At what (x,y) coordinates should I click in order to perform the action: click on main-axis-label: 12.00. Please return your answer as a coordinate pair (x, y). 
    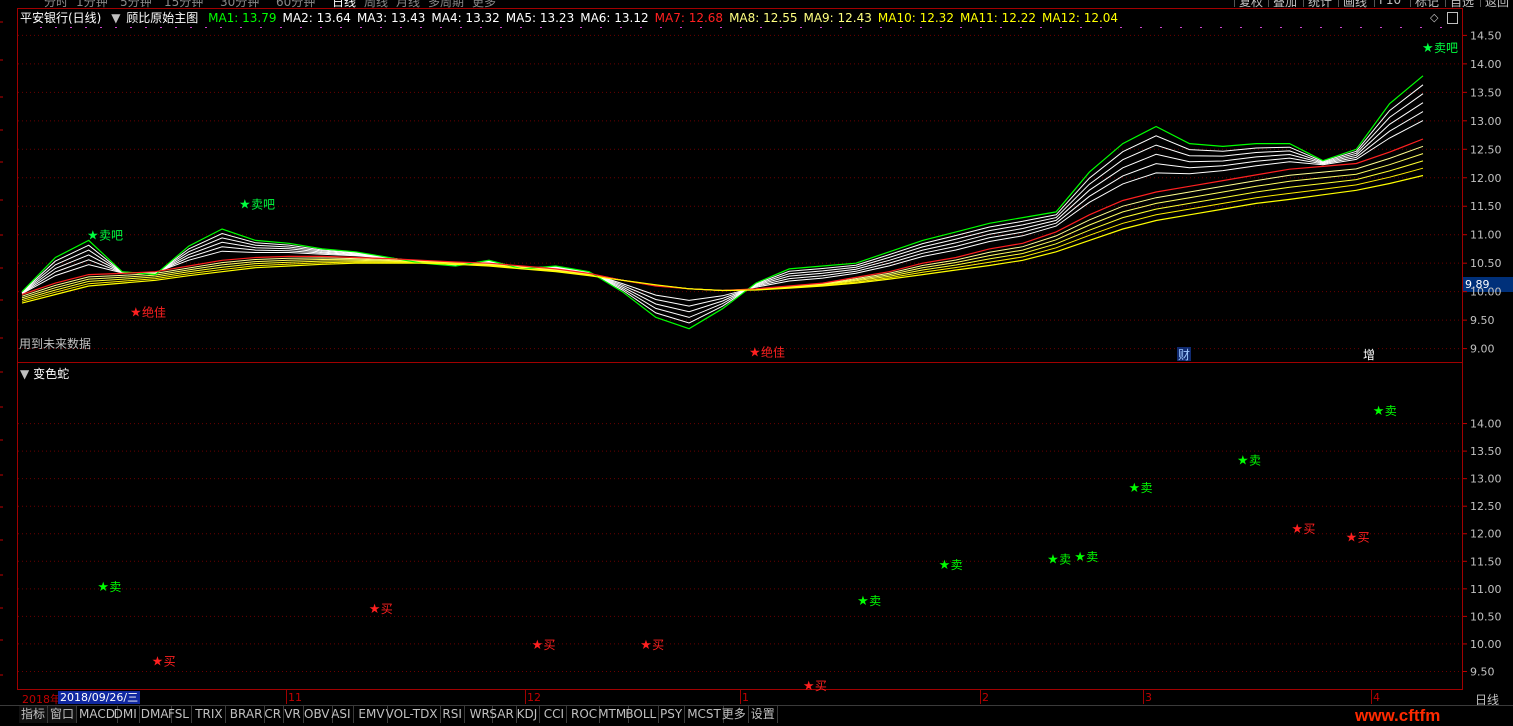
    Looking at the image, I should click on (1486, 178).